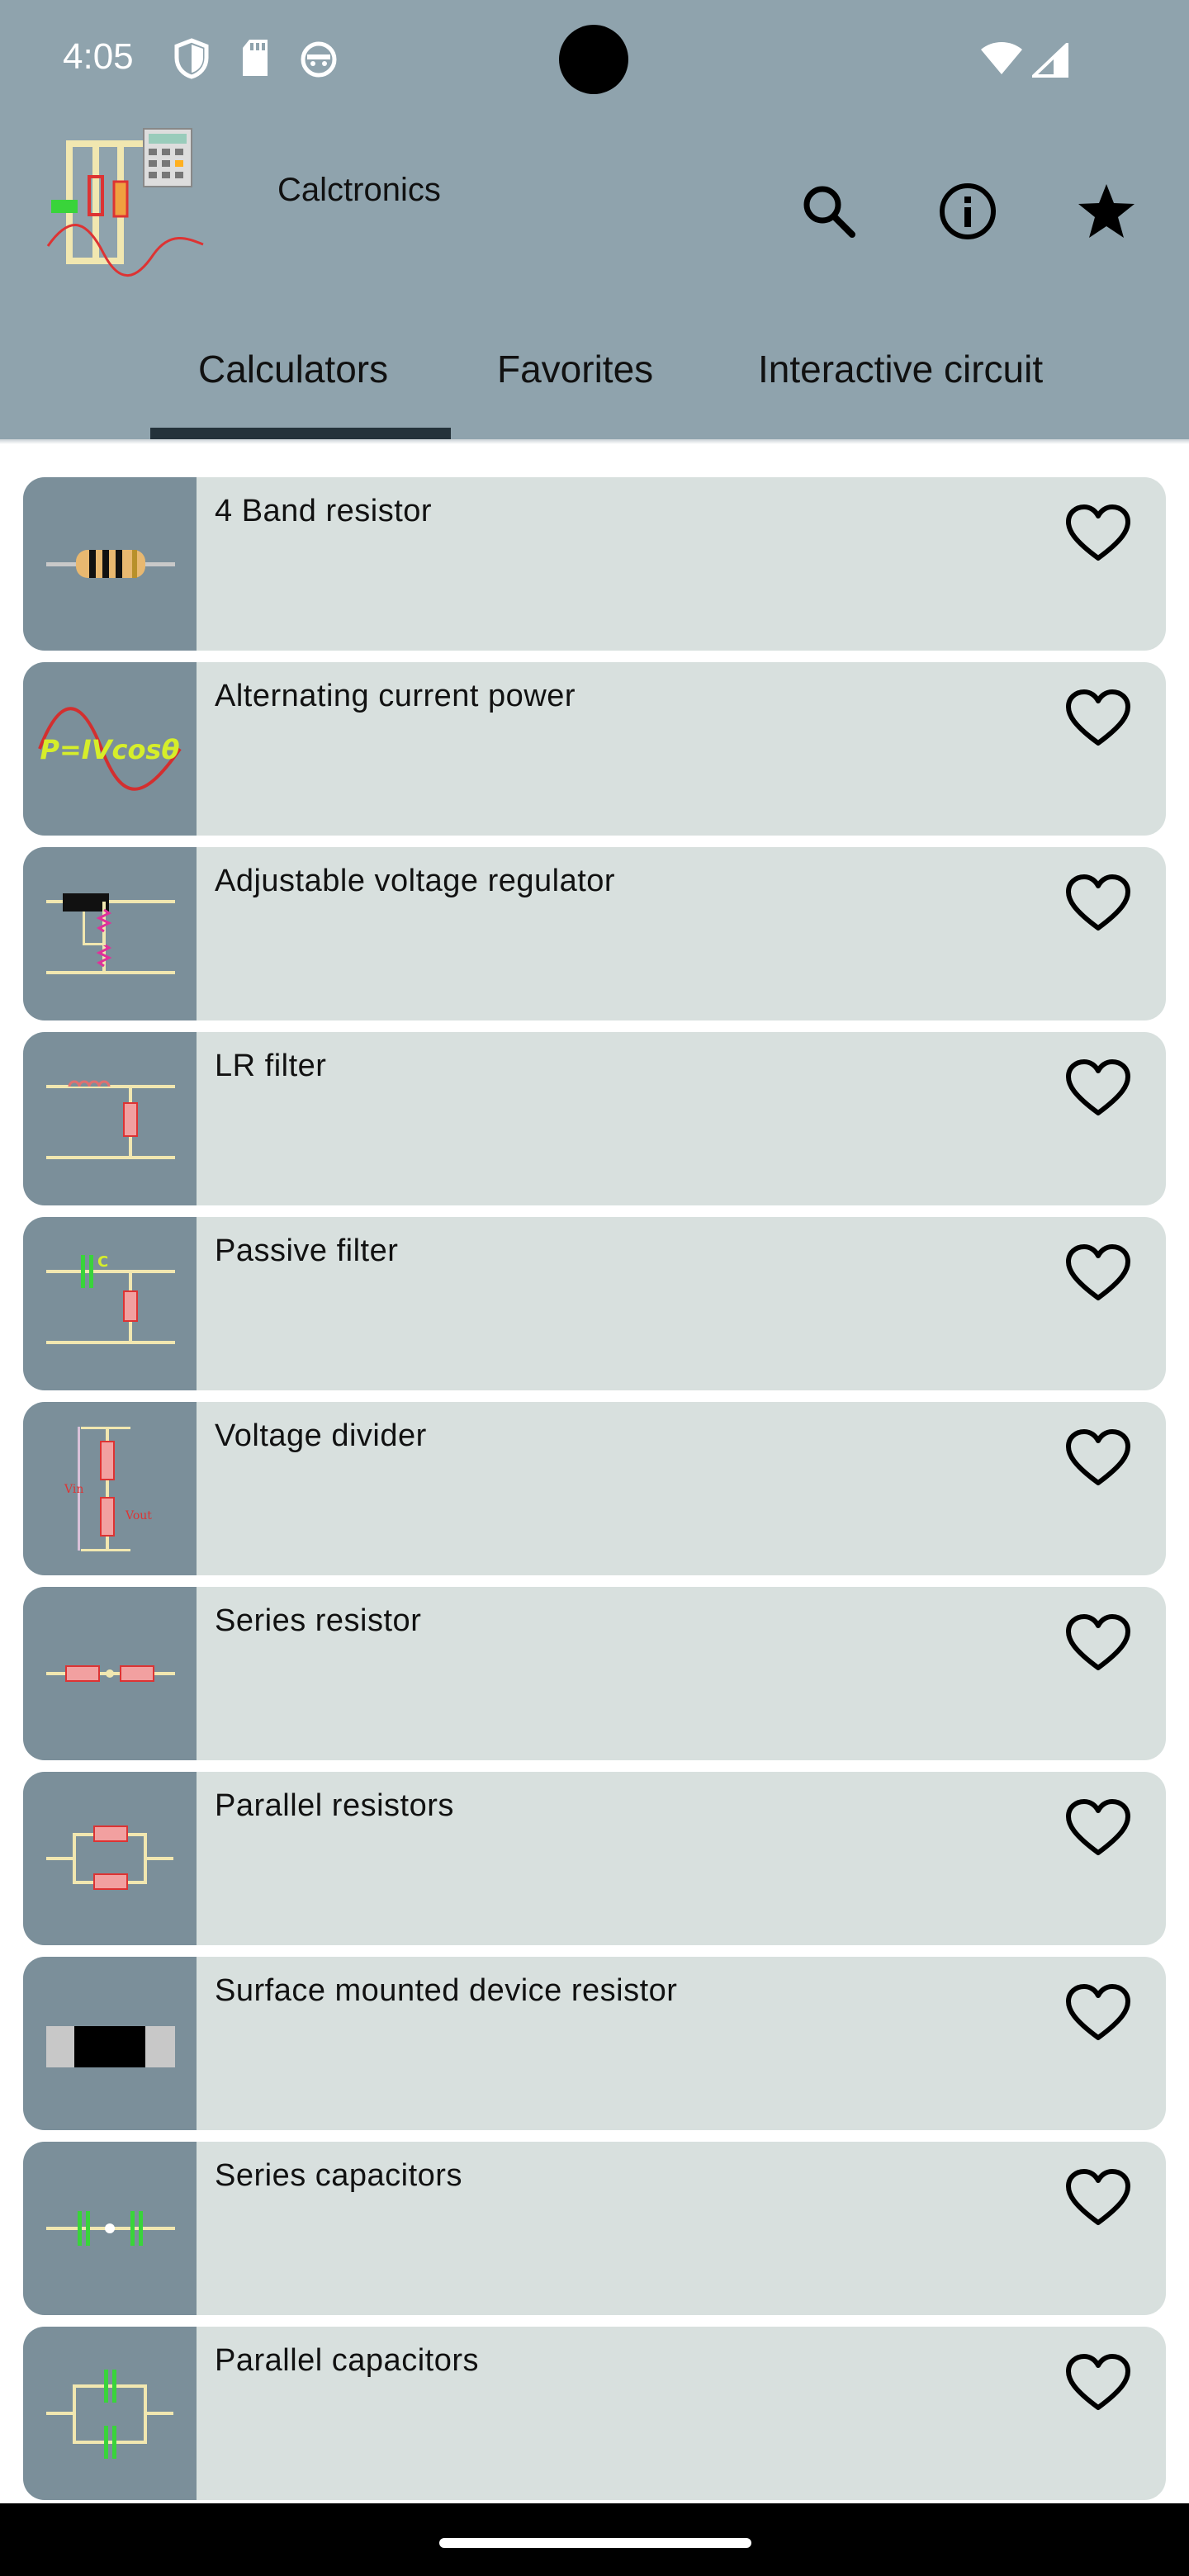 Image resolution: width=1189 pixels, height=2576 pixels. Describe the element at coordinates (359, 190) in the screenshot. I see `app-title: Calctronics` at that location.